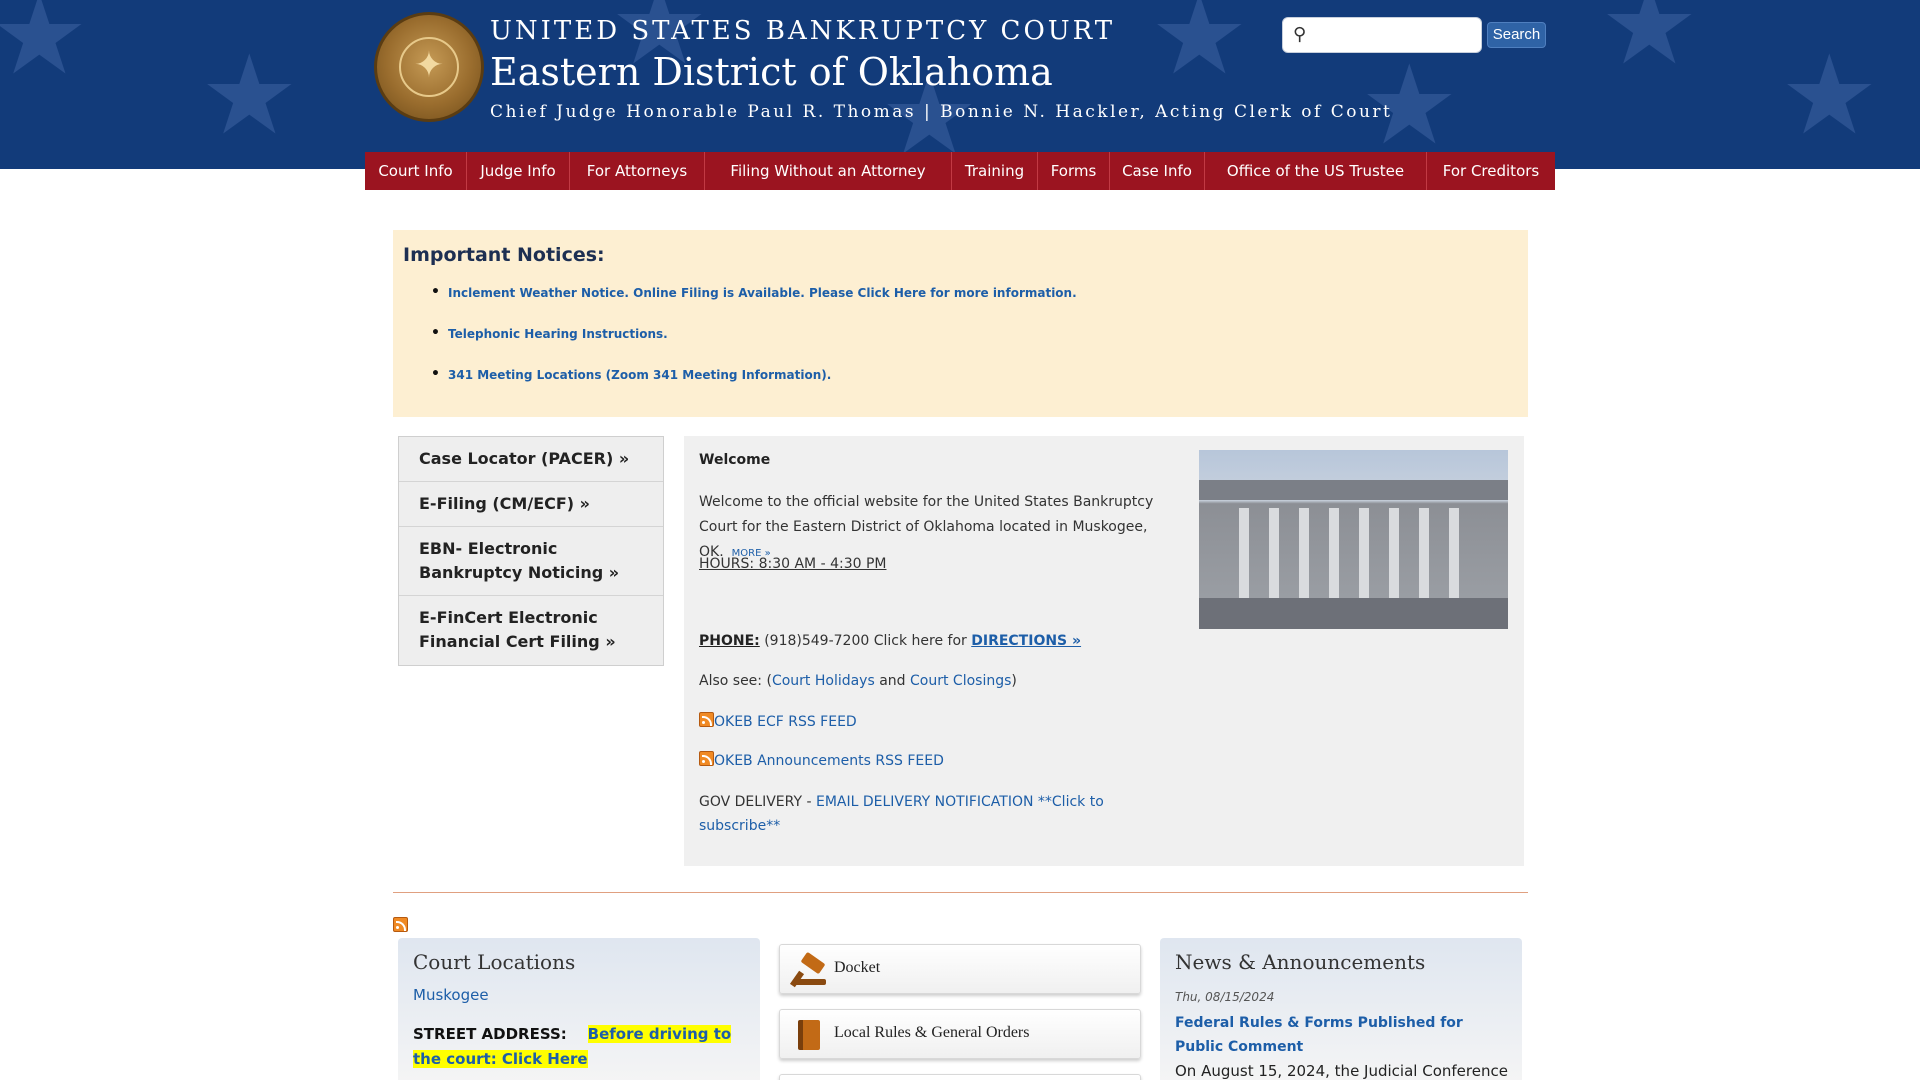 The height and width of the screenshot is (1080, 1920). Describe the element at coordinates (1157, 171) in the screenshot. I see `nav-case-info: Case Info` at that location.